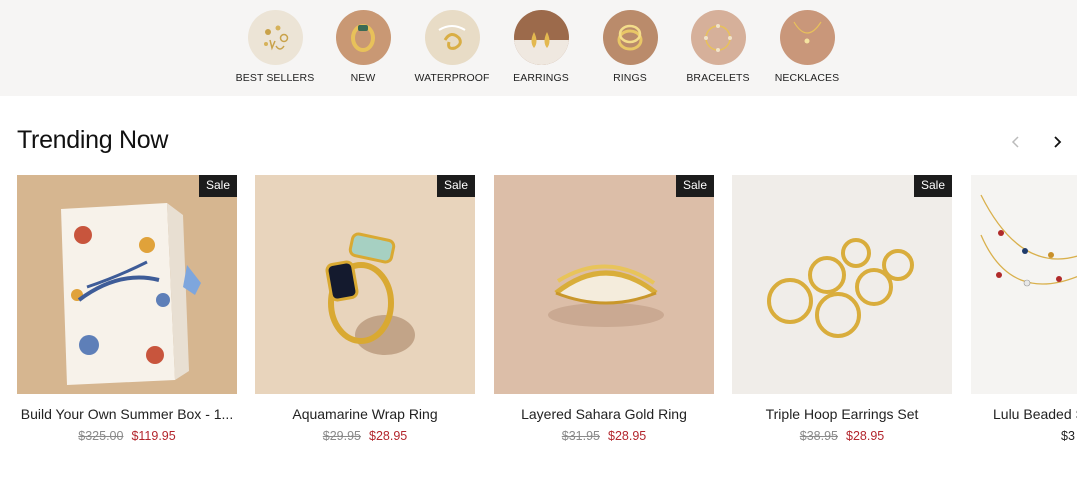  I want to click on gold-drop-earrings-icon, so click(541, 37).